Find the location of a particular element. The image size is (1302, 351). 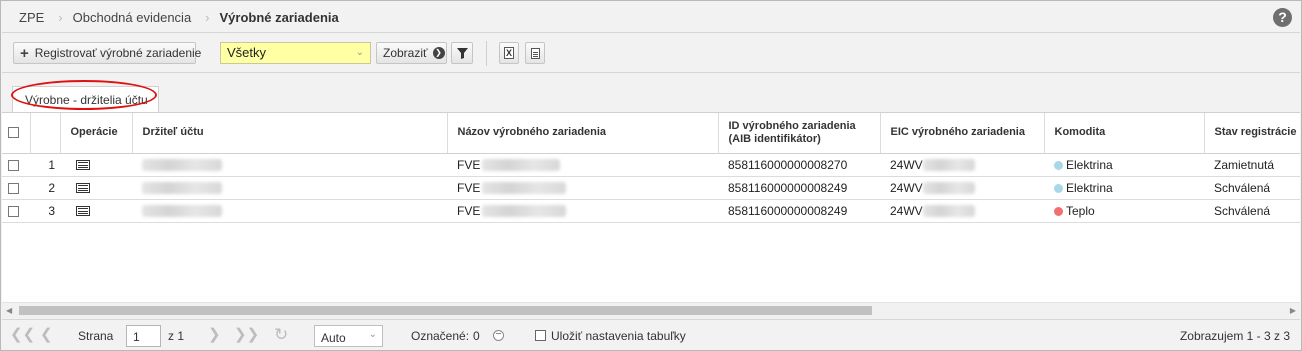

register-device-button: + Registrovať výrobné zariadenie is located at coordinates (107, 53).